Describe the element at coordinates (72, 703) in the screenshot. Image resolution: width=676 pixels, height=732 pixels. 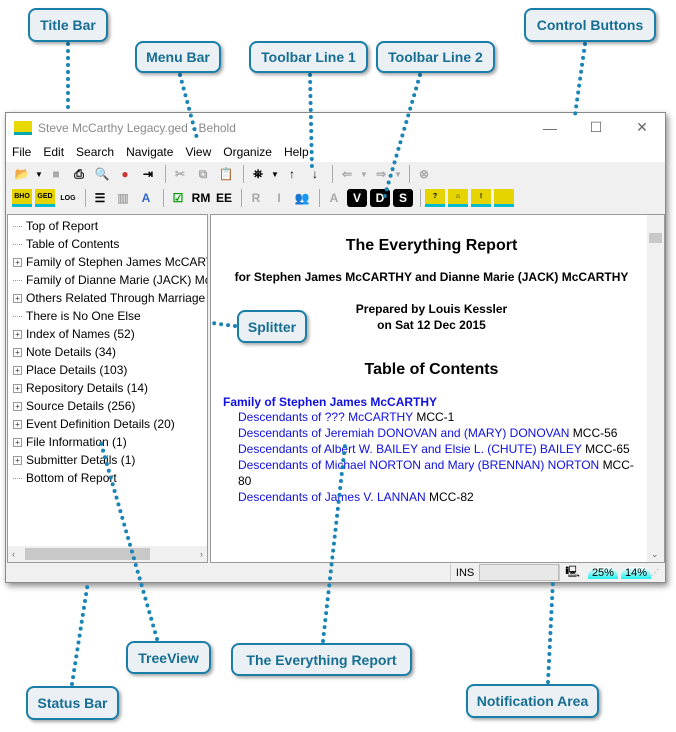
I see `callout-status-bar: Status Bar` at that location.